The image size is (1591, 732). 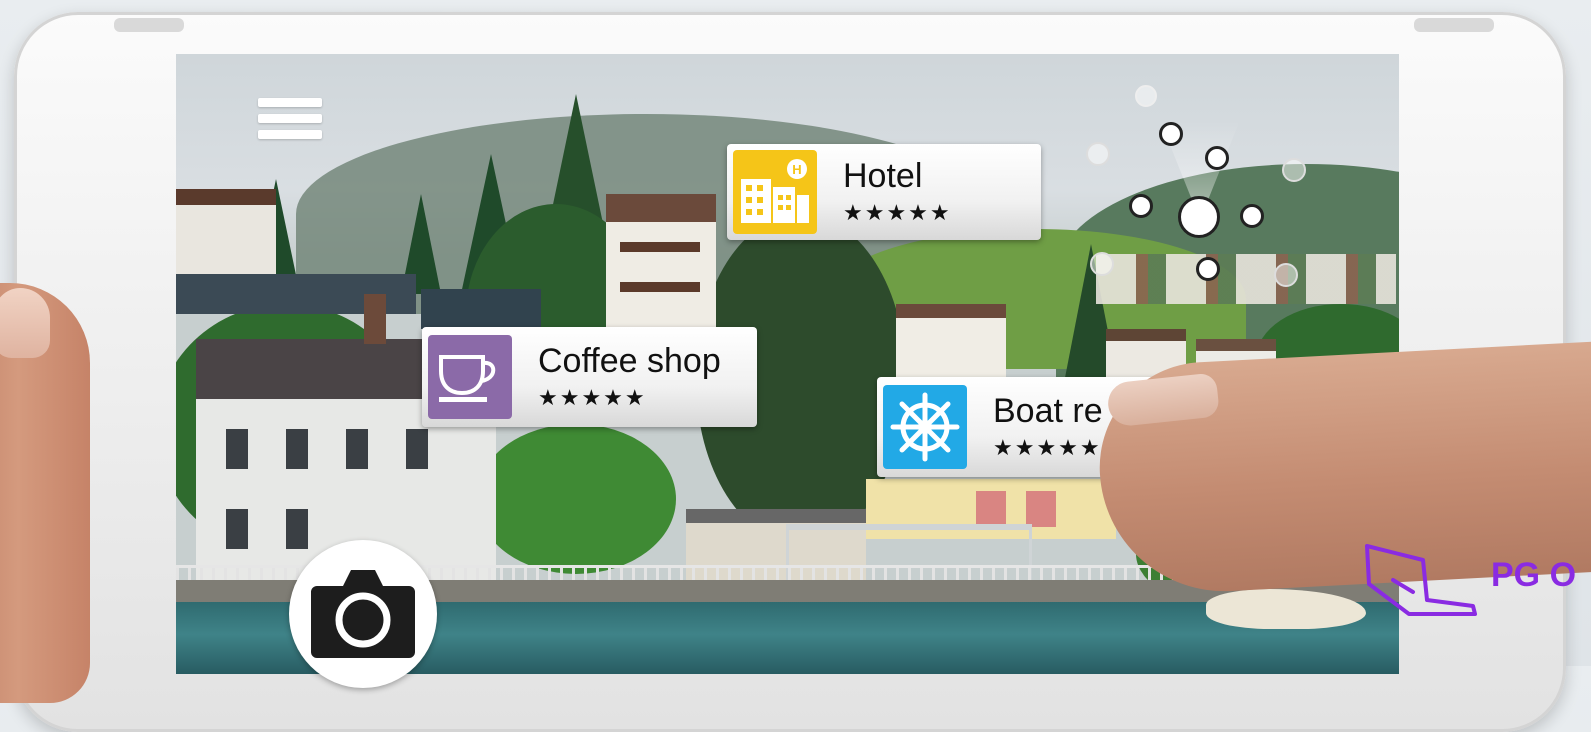 What do you see at coordinates (883, 176) in the screenshot?
I see `poi-name: Hotel` at bounding box center [883, 176].